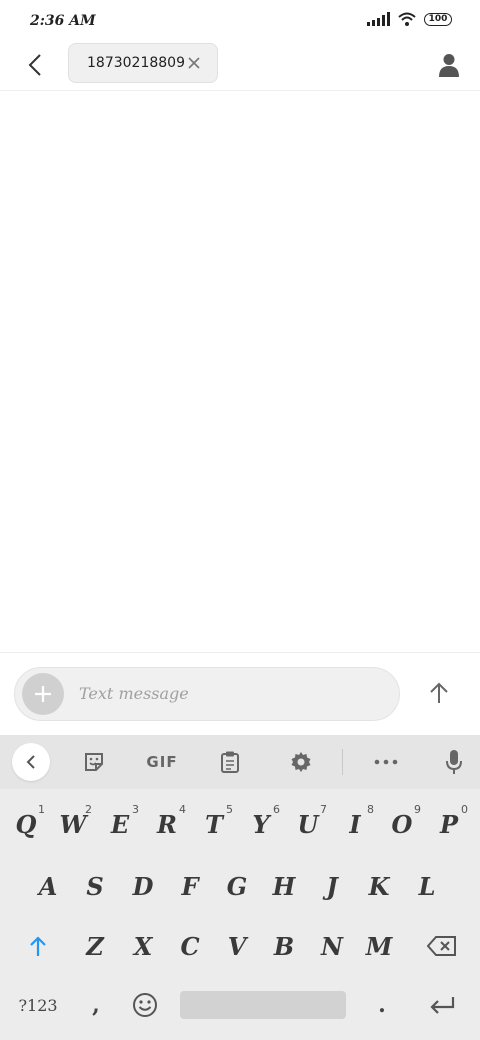 The image size is (480, 1040). What do you see at coordinates (332, 946) in the screenshot?
I see `key-n: N` at bounding box center [332, 946].